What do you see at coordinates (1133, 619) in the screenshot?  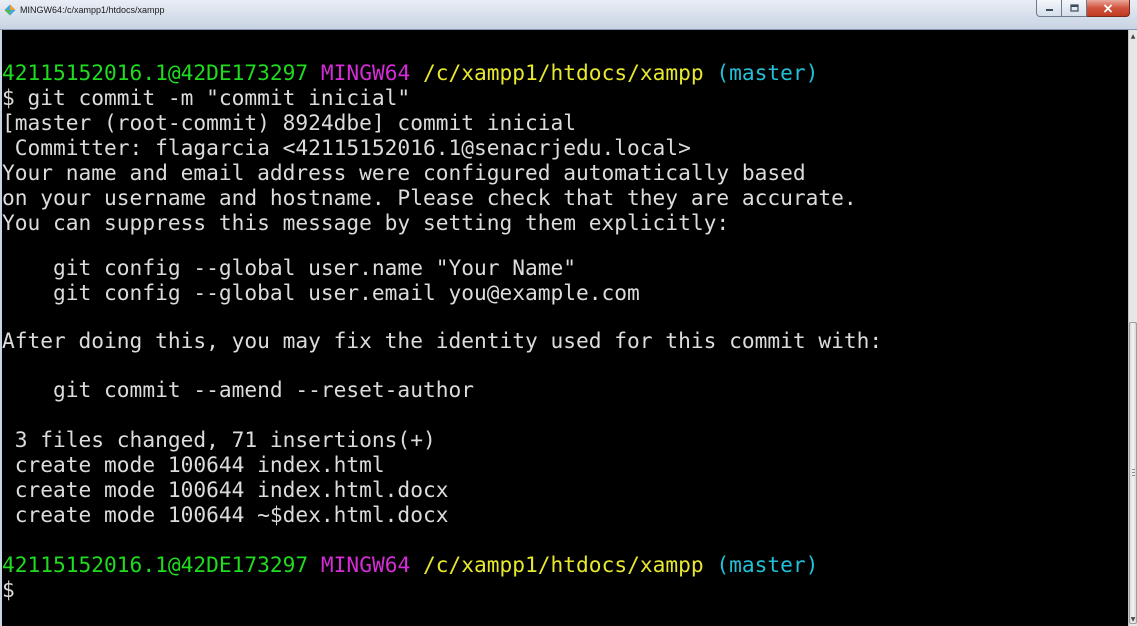 I see `scroll-down-arrow-icon: ▼` at bounding box center [1133, 619].